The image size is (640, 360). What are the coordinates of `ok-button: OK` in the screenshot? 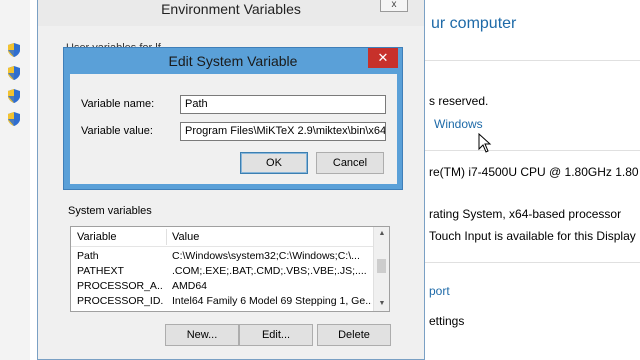 It's located at (274, 163).